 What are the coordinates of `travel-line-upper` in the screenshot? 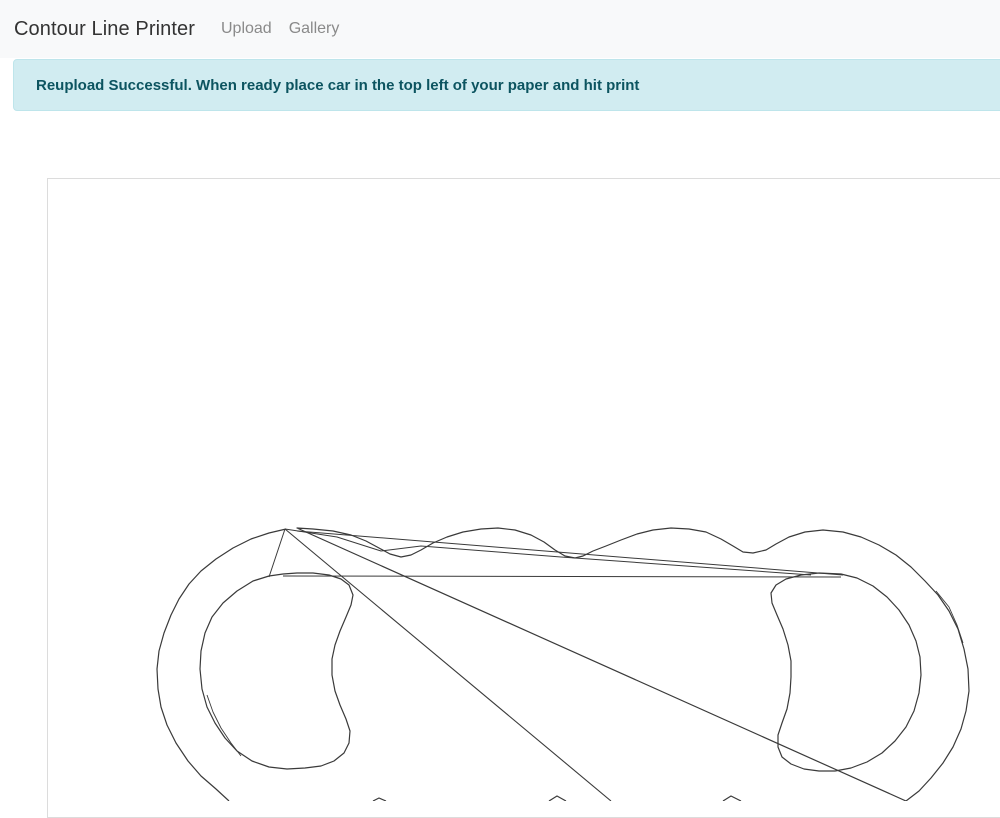 It's located at (570, 553).